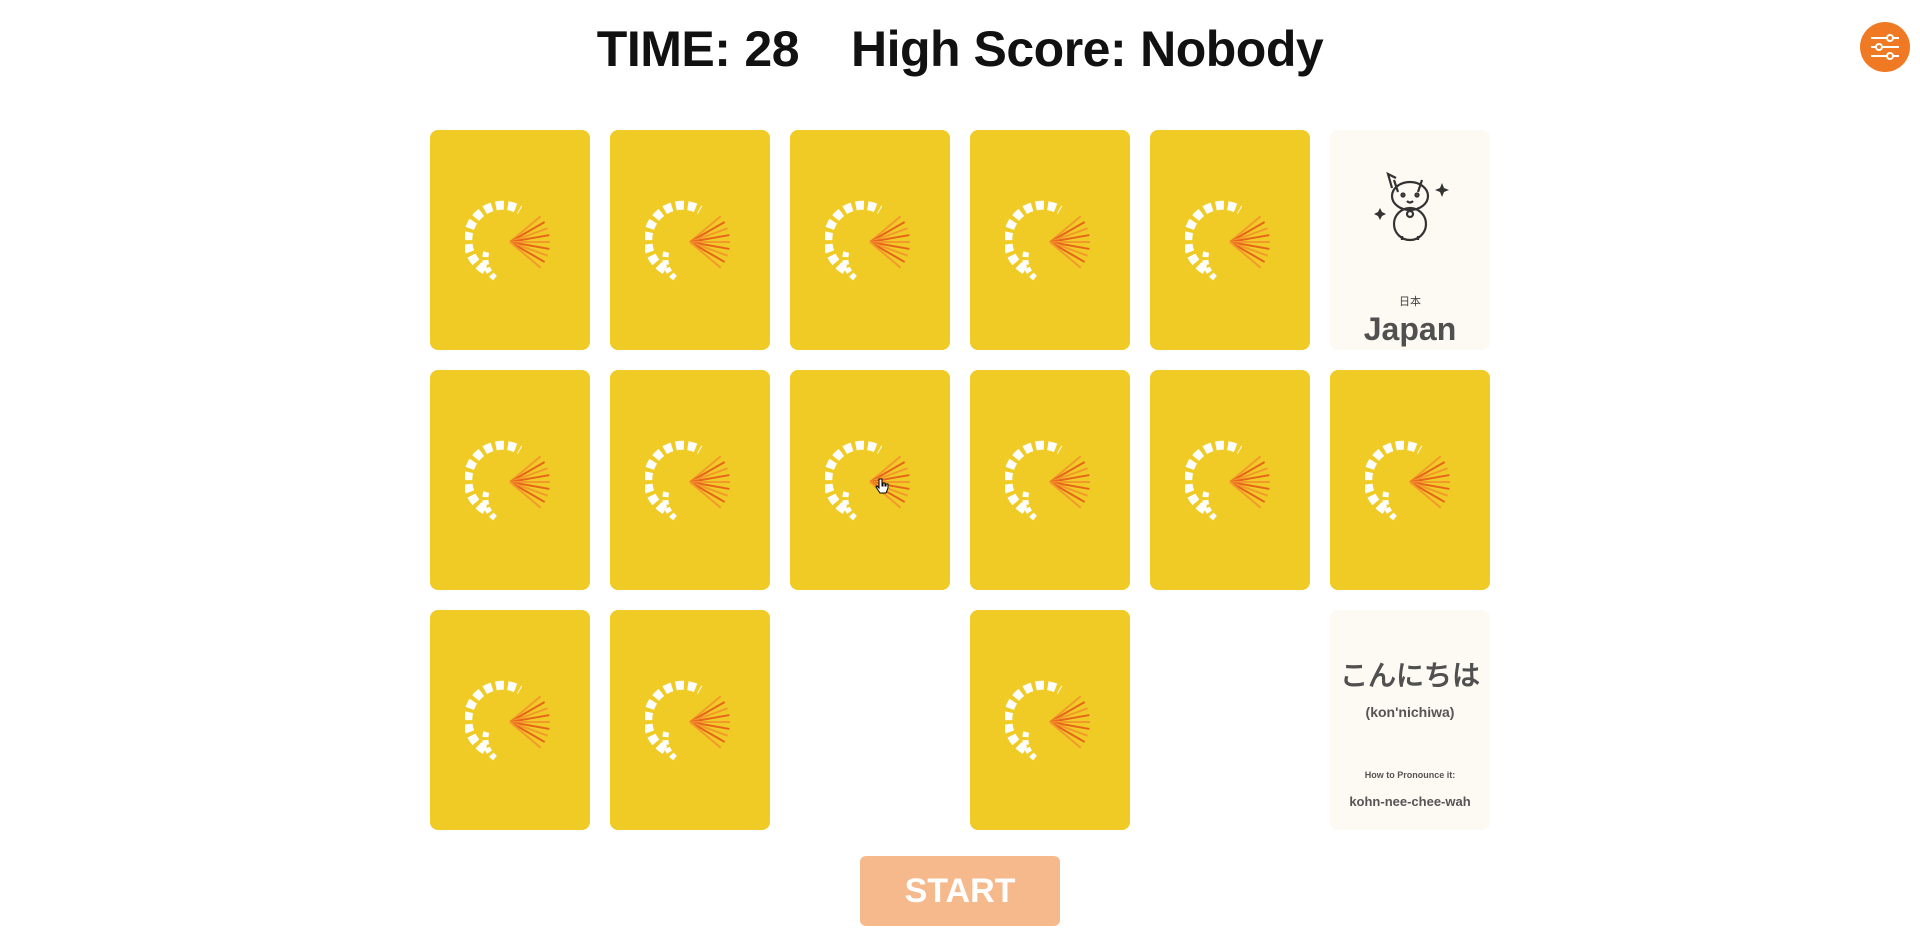 This screenshot has height=940, width=1920. I want to click on card-country-face: 日本 Japan, so click(1410, 240).